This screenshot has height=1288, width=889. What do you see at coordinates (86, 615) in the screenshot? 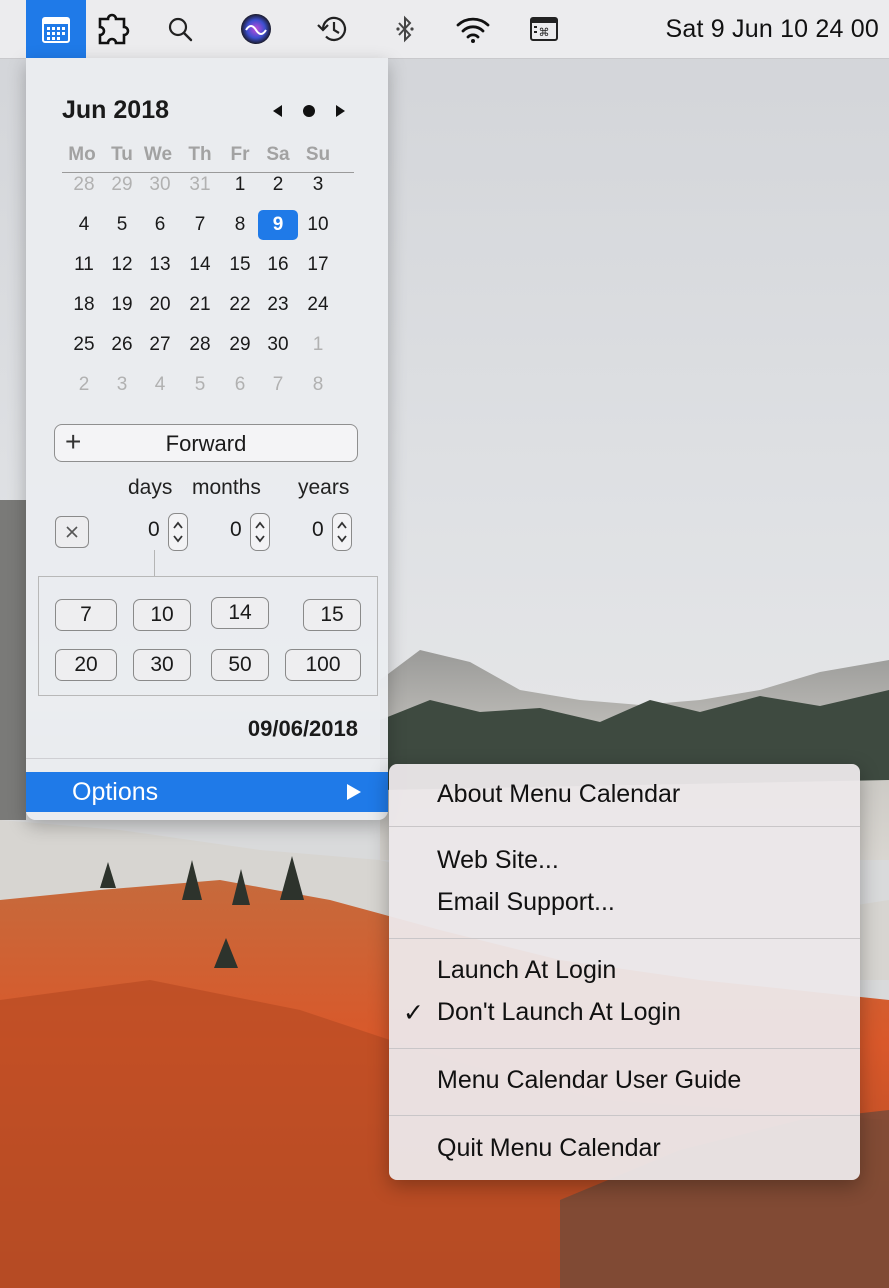
I see `preset-button: 7` at bounding box center [86, 615].